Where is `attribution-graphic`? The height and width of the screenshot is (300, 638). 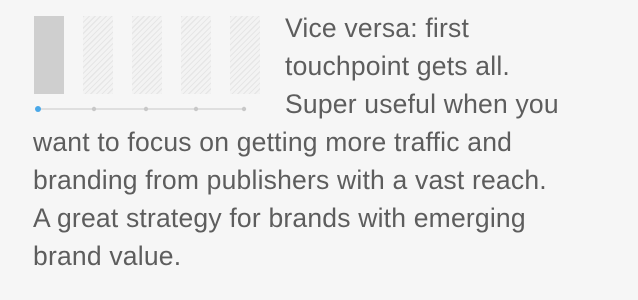
attribution-graphic is located at coordinates (147, 71).